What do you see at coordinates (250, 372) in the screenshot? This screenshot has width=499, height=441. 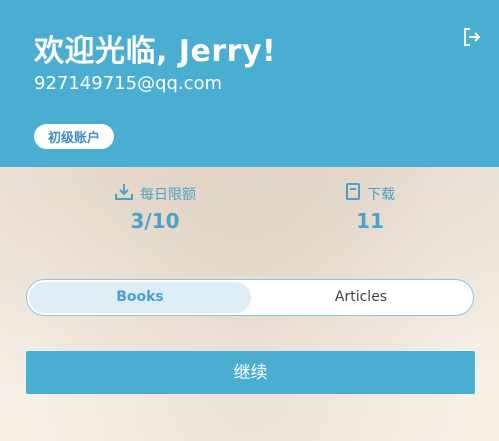 I see `continue-button: 继续` at bounding box center [250, 372].